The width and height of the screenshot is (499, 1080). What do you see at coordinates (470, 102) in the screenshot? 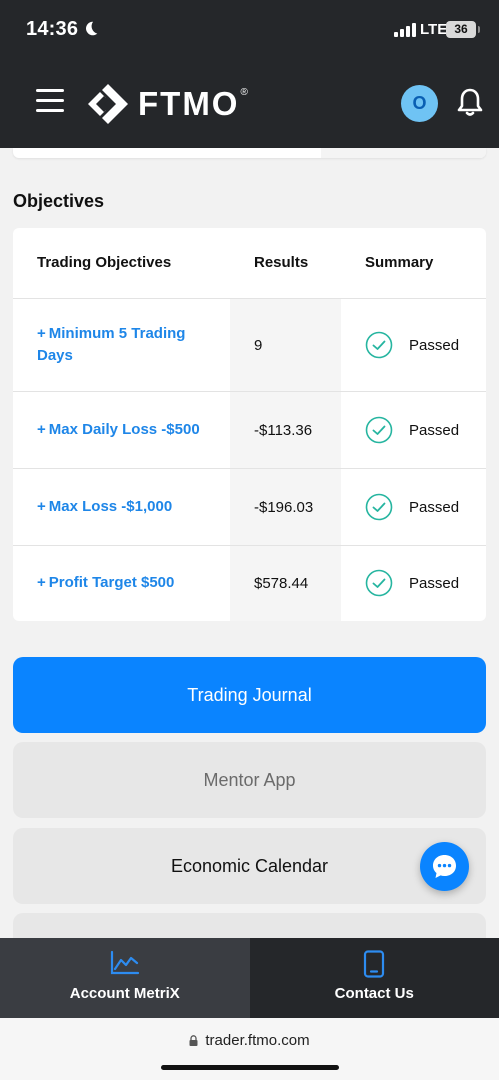
I see `bell-icon` at bounding box center [470, 102].